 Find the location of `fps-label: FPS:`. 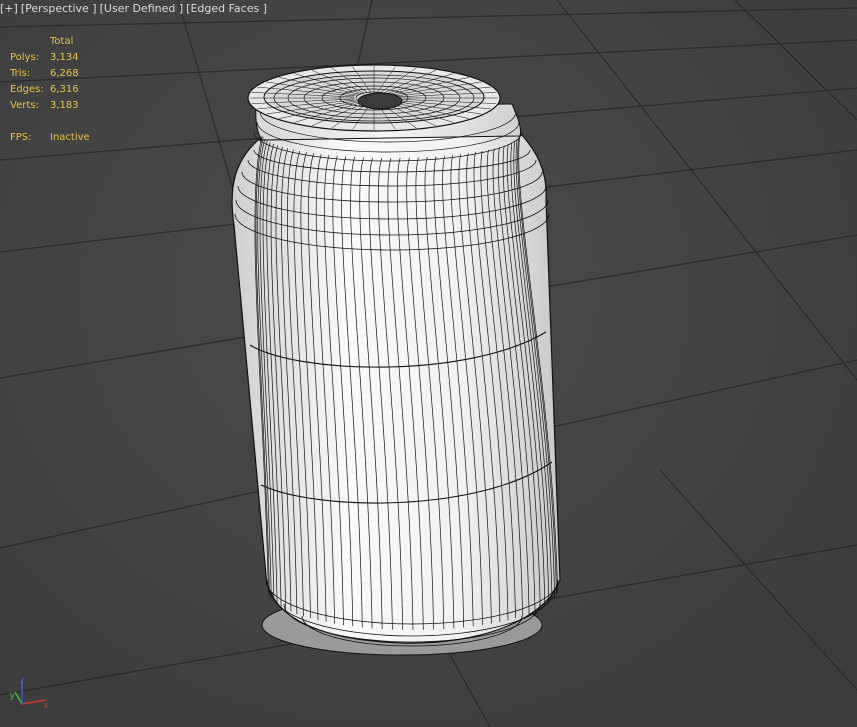

fps-label: FPS: is located at coordinates (21, 137).